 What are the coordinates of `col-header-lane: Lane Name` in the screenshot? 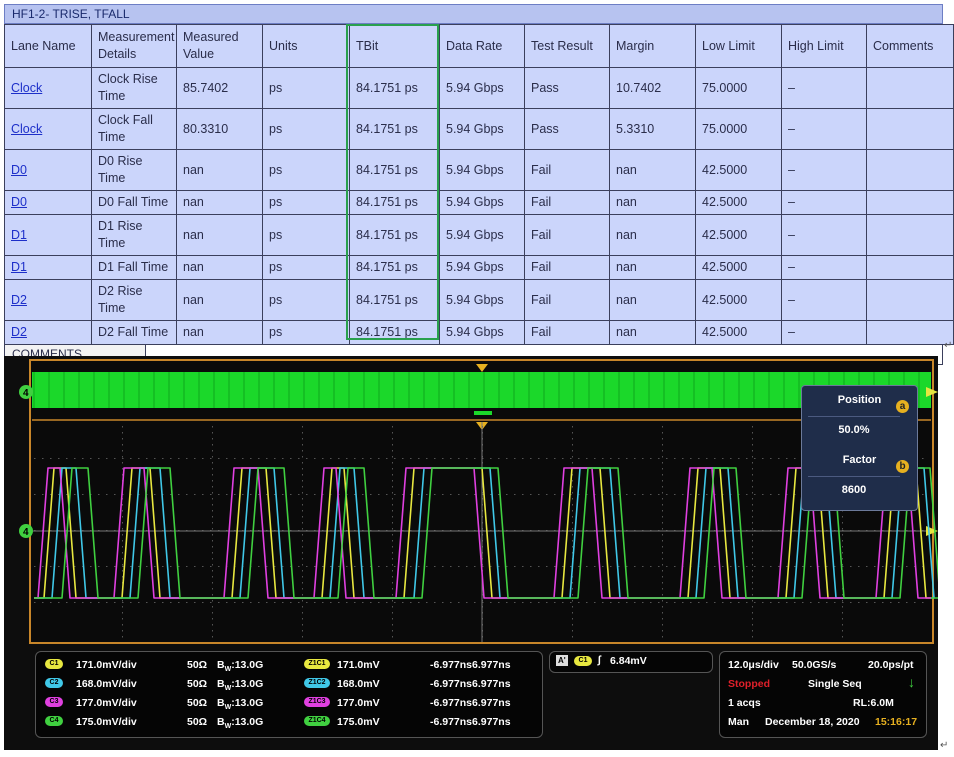 It's located at (48, 46).